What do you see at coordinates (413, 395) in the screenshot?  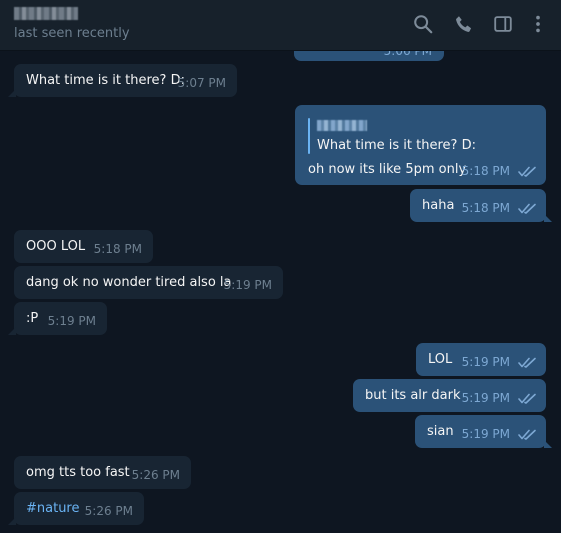 I see `message-text: but its alr dark` at bounding box center [413, 395].